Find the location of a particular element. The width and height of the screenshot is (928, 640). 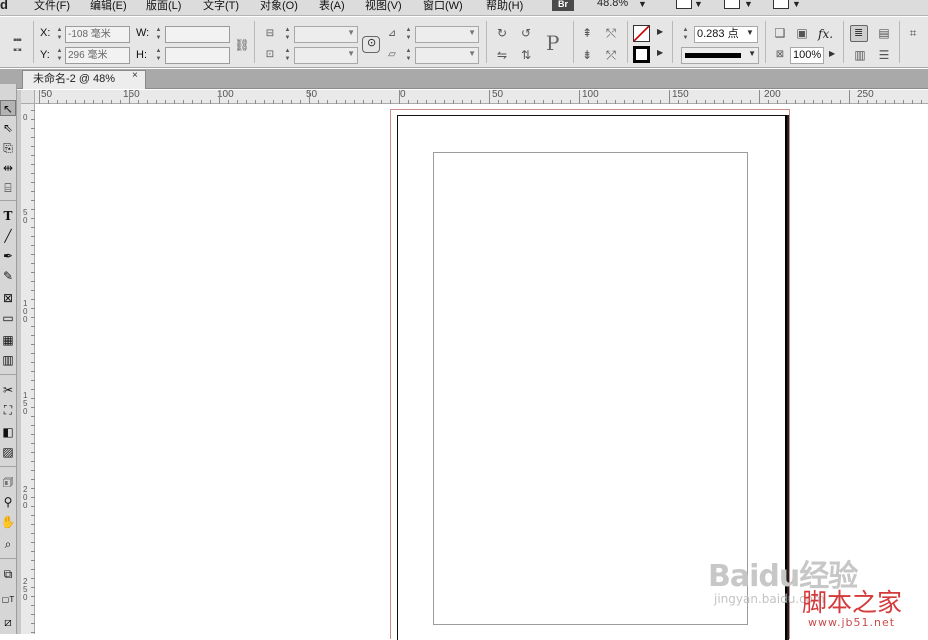

zoom-tool-icon: ⌕ is located at coordinates (8, 544).